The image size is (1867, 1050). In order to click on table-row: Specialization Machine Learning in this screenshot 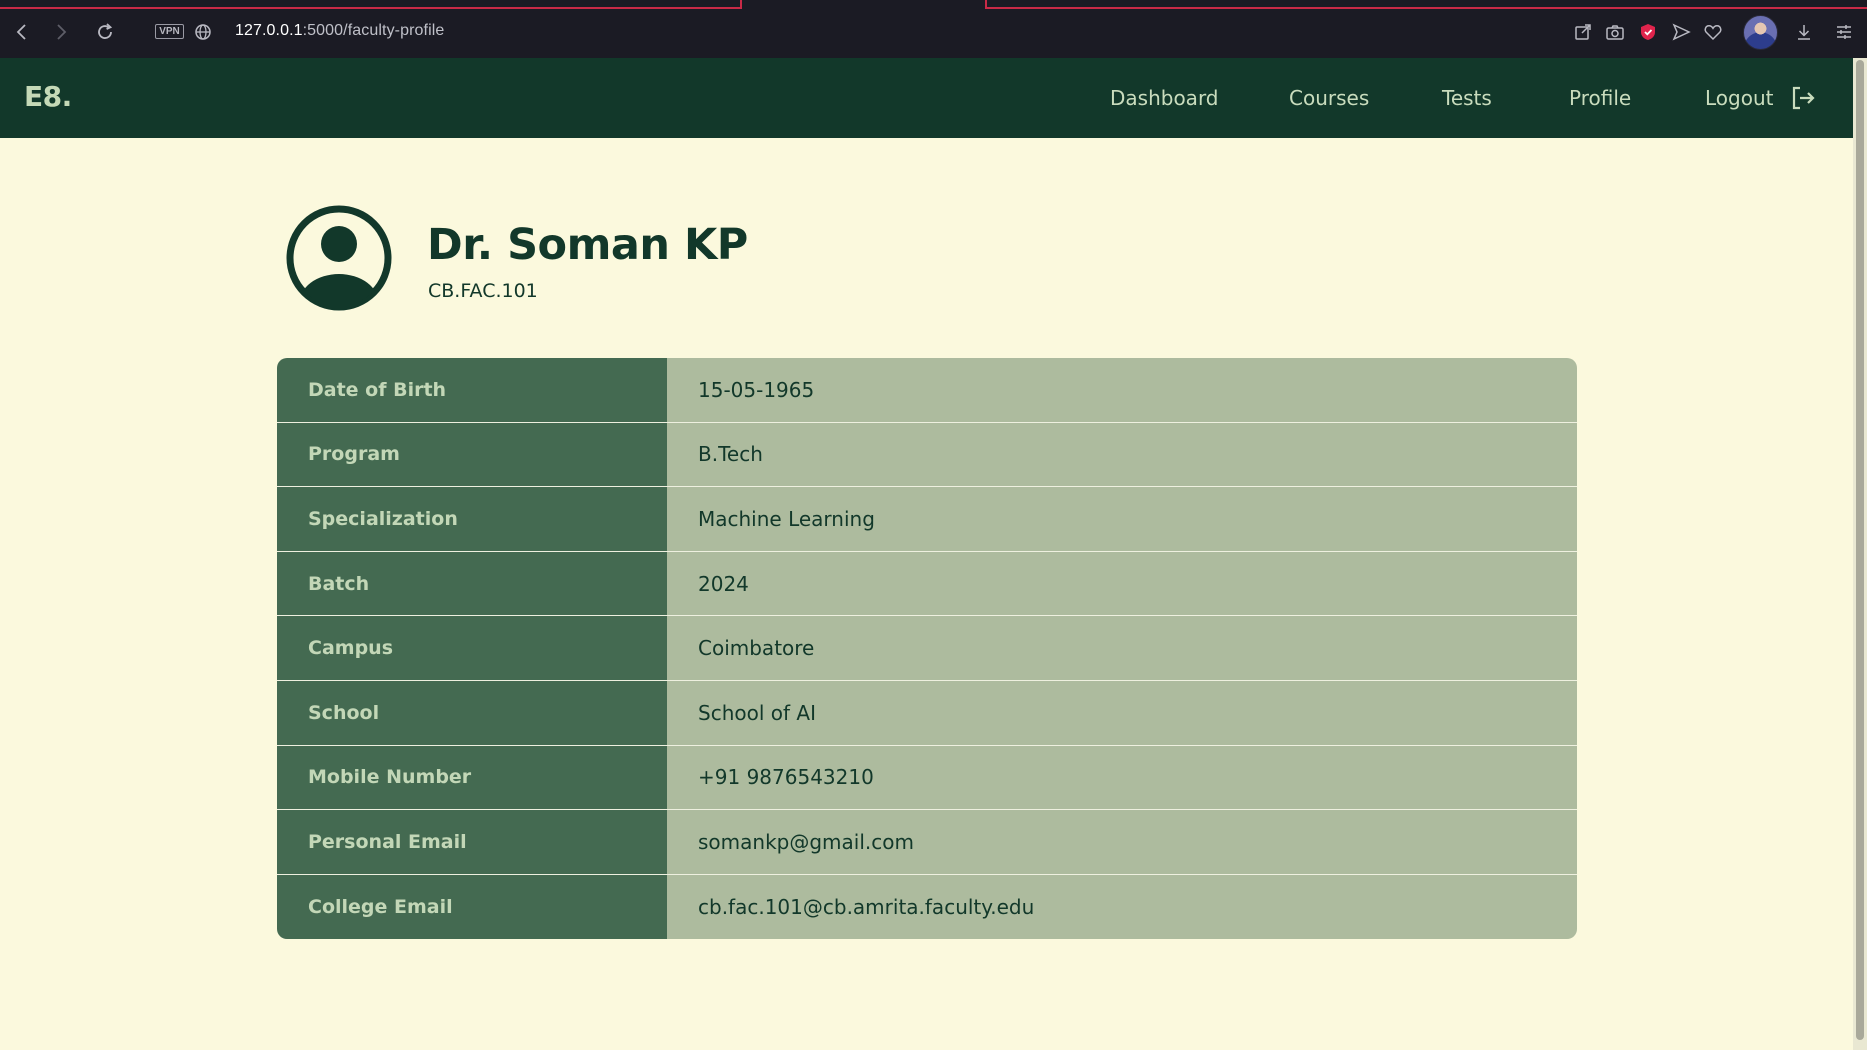, I will do `click(927, 519)`.